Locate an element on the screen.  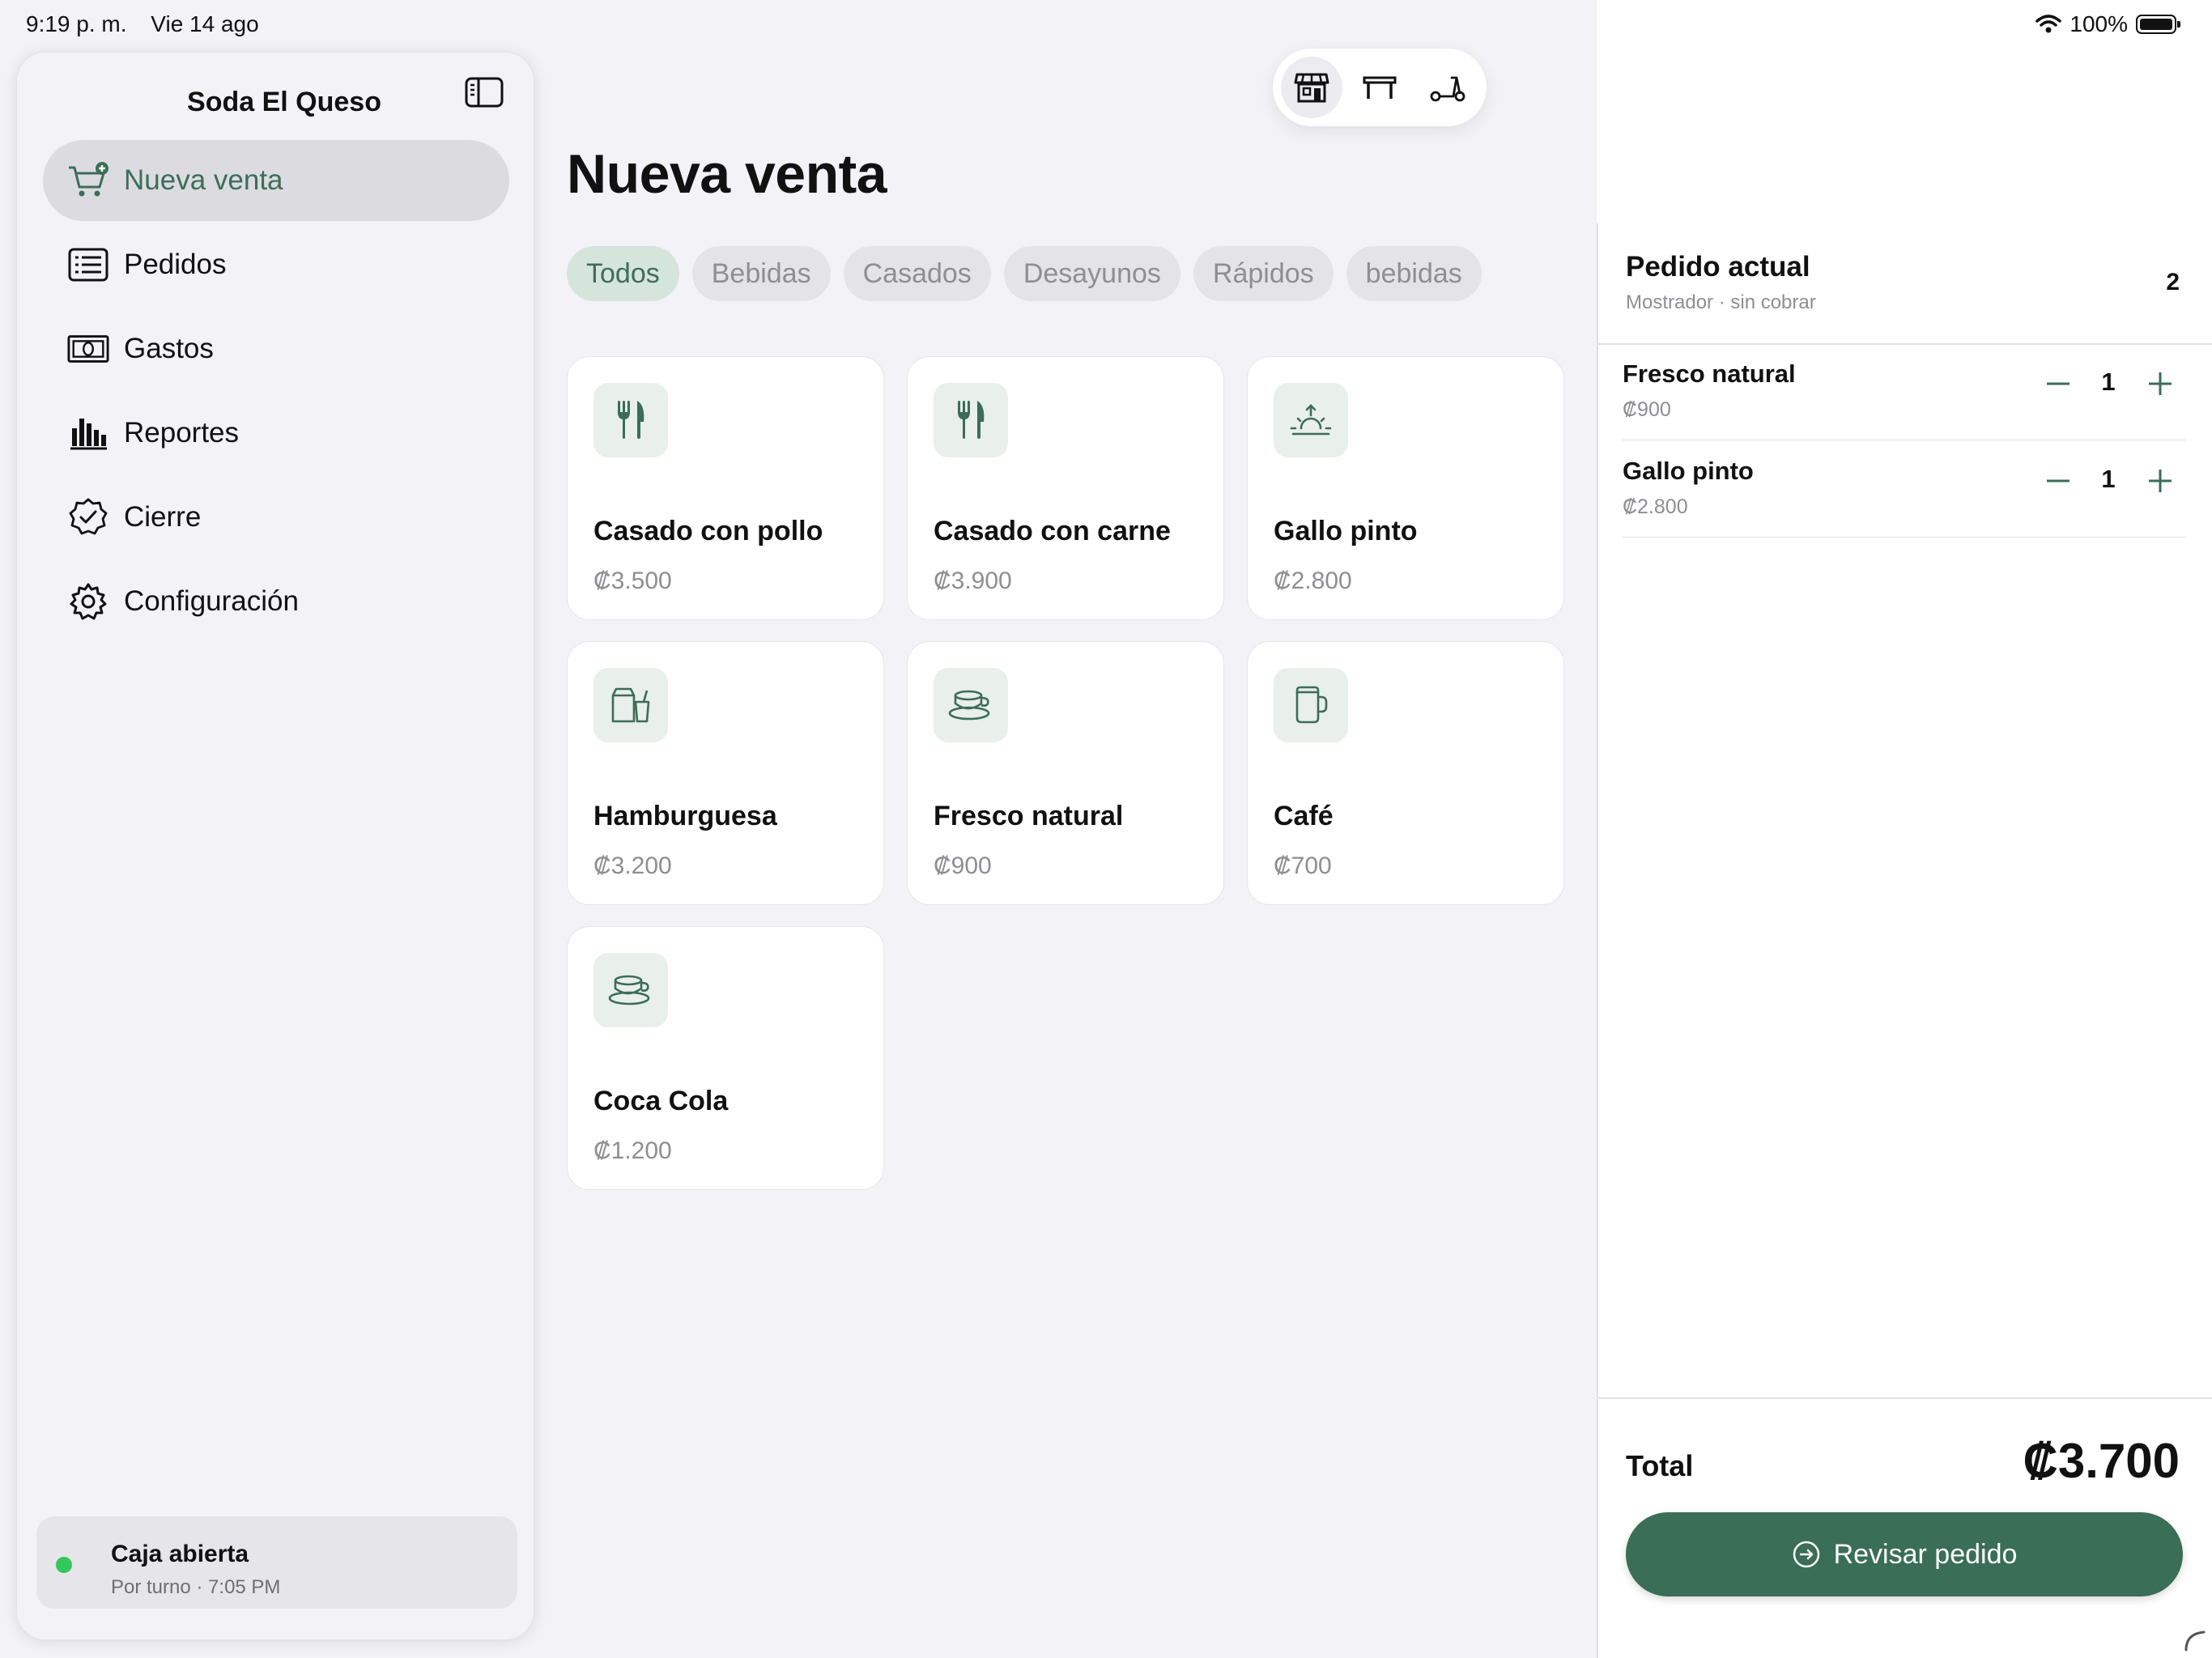
product-name: Gallo pinto is located at coordinates (1346, 531).